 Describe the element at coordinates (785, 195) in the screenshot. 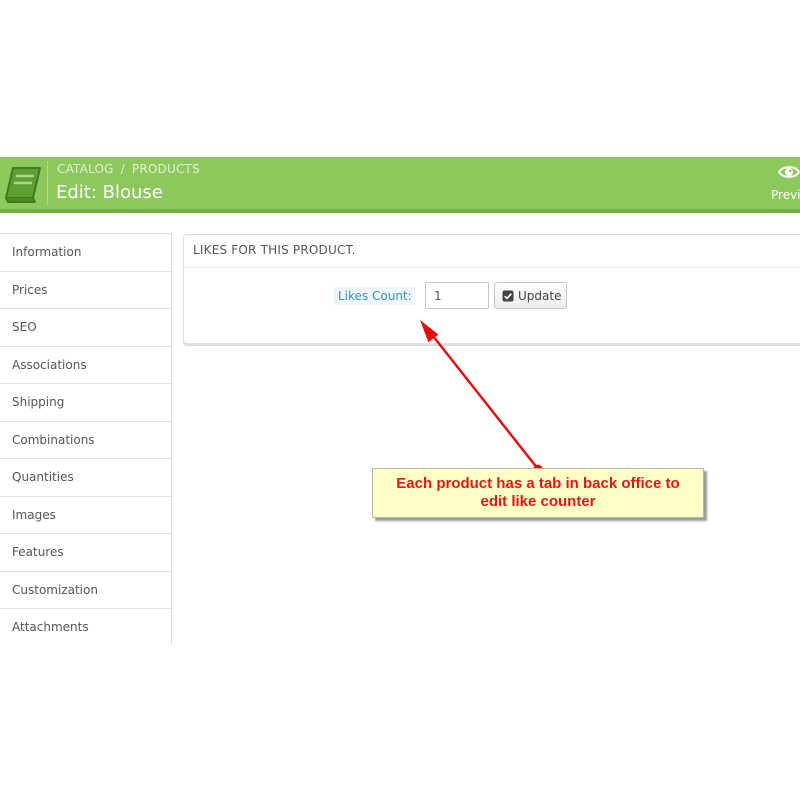

I see `preview-label: Previ` at that location.